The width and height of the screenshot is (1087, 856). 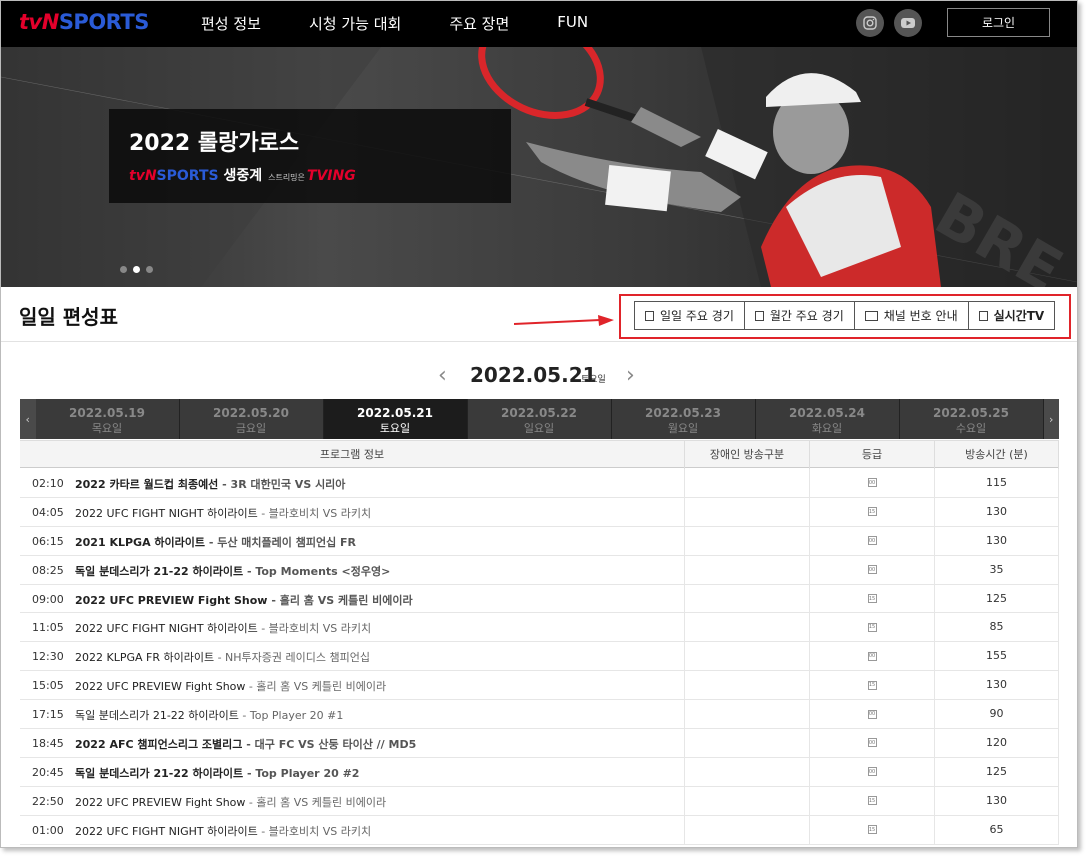 I want to click on nav-highlights: 주요 장면, so click(x=479, y=23).